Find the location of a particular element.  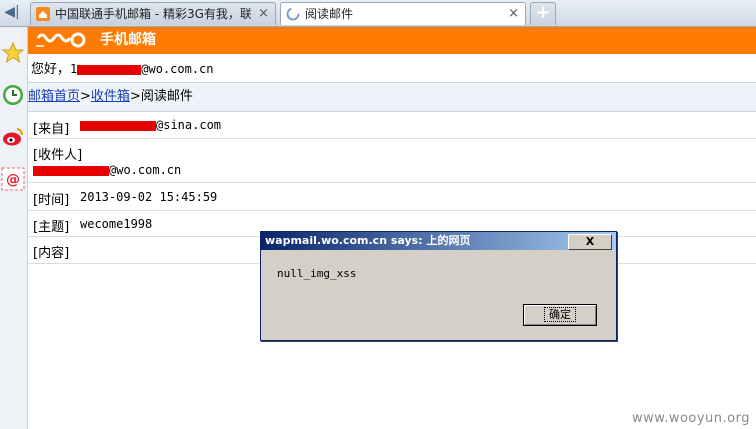

to-value: @wo.com.cn is located at coordinates (107, 170).